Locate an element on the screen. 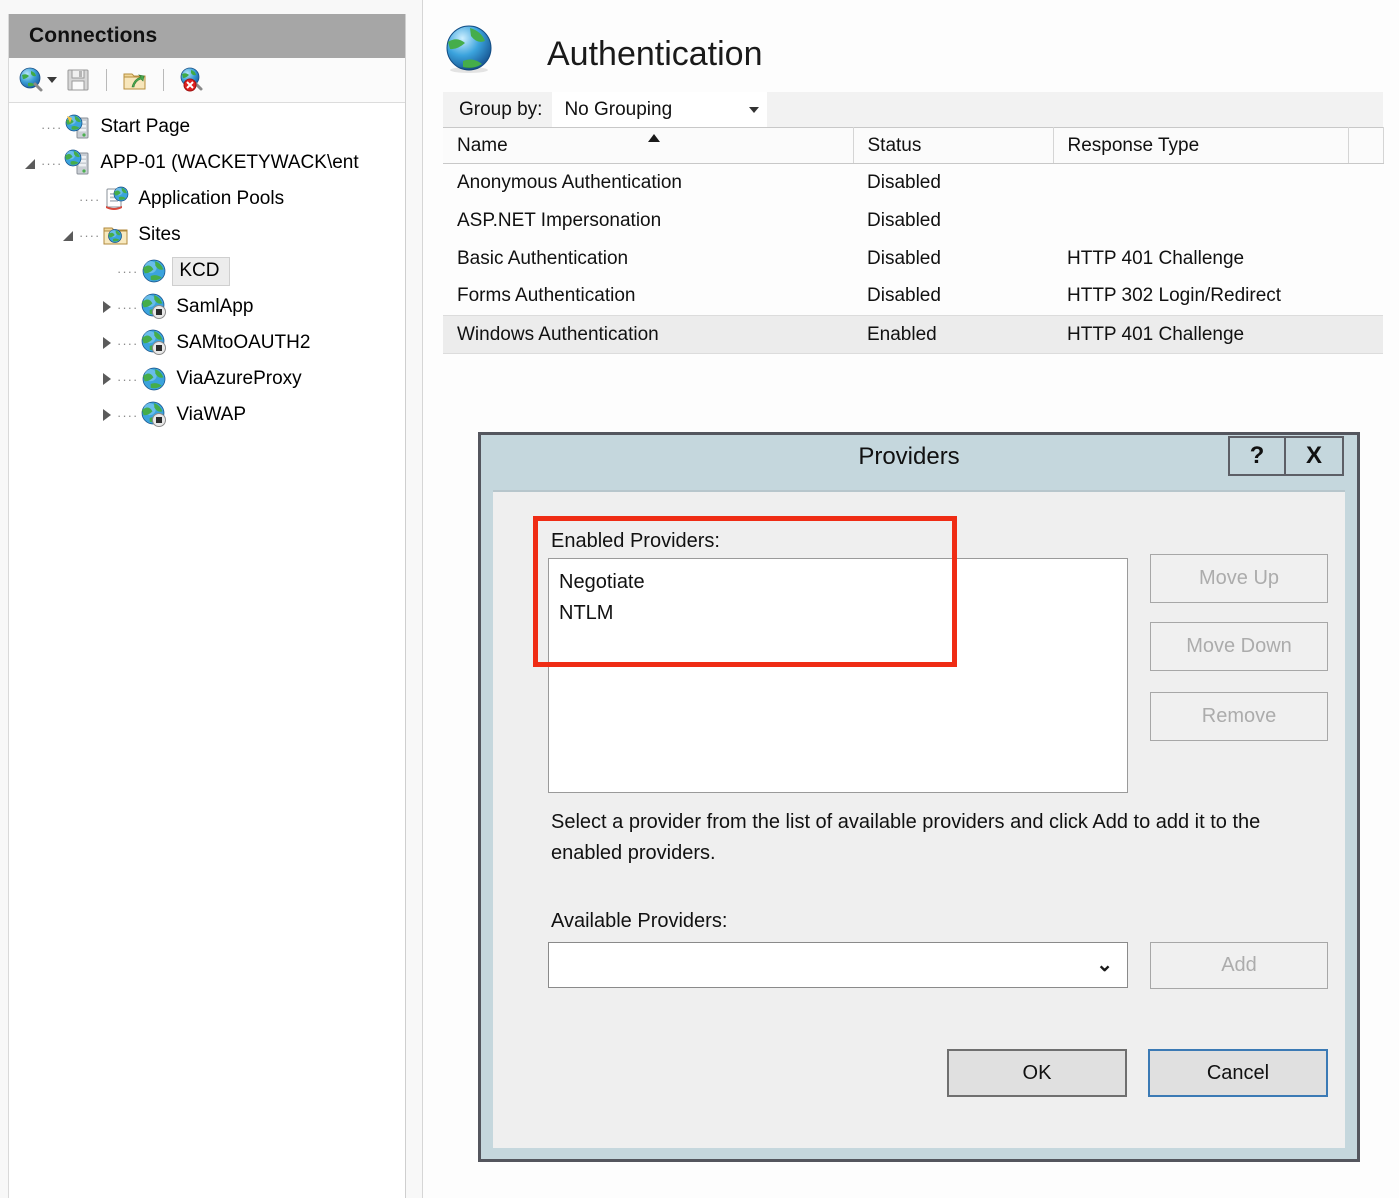  tree-item-label: Application Pools is located at coordinates (211, 198).